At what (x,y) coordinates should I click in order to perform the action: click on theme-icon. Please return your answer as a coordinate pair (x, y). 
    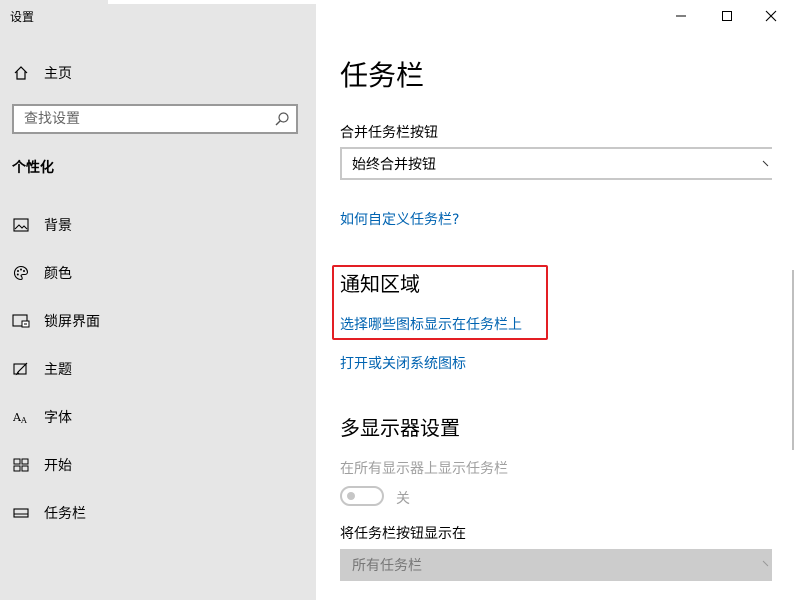
    Looking at the image, I should click on (21, 369).